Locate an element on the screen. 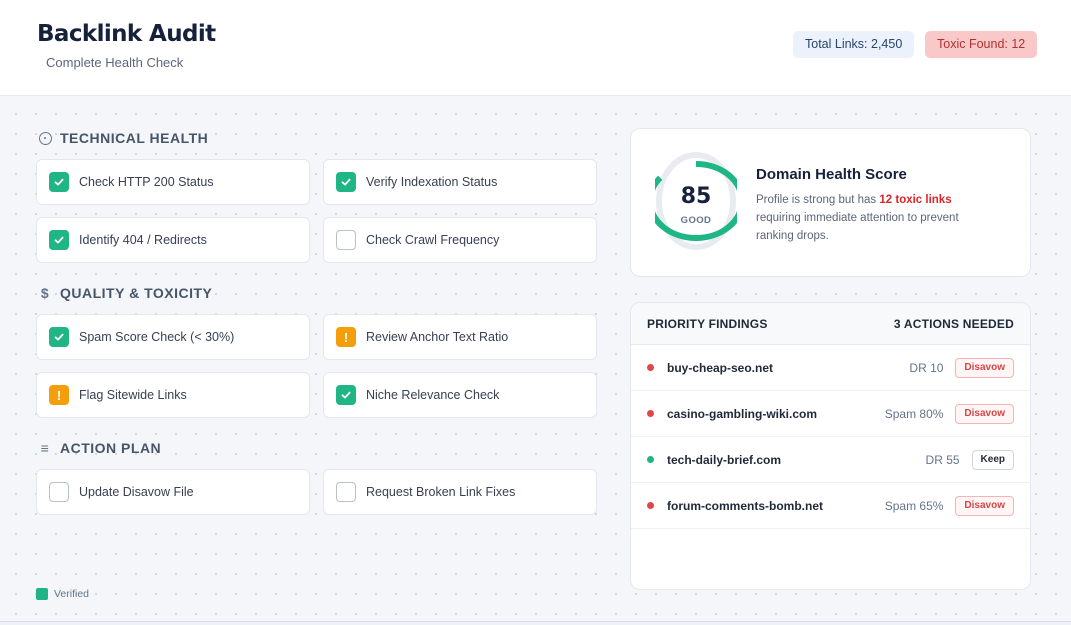 The width and height of the screenshot is (1071, 625). actions-needed-count: 3 ACTIONS NEEDED is located at coordinates (953, 323).